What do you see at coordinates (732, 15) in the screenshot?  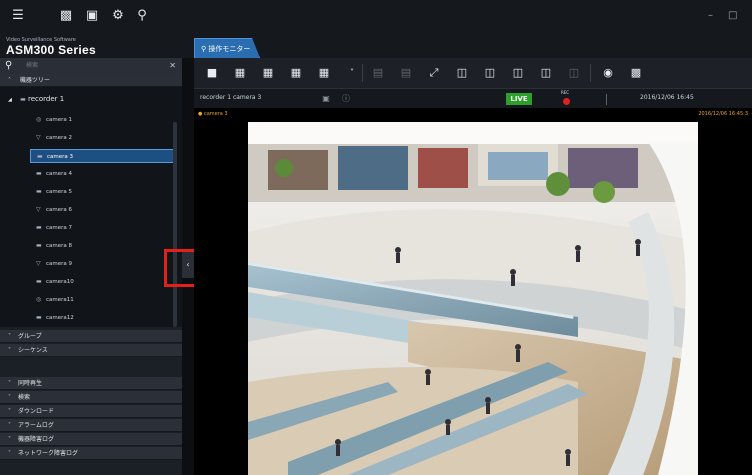 I see `maximize-icon: □` at bounding box center [732, 15].